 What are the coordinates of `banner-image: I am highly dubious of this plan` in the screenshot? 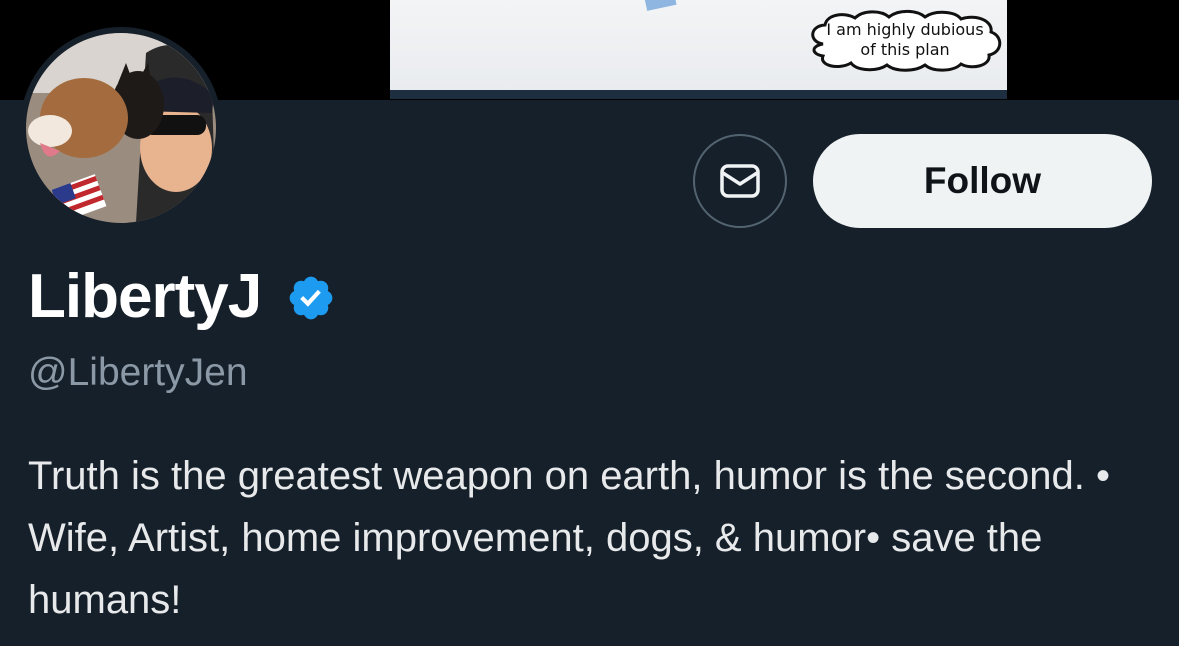 It's located at (698, 49).